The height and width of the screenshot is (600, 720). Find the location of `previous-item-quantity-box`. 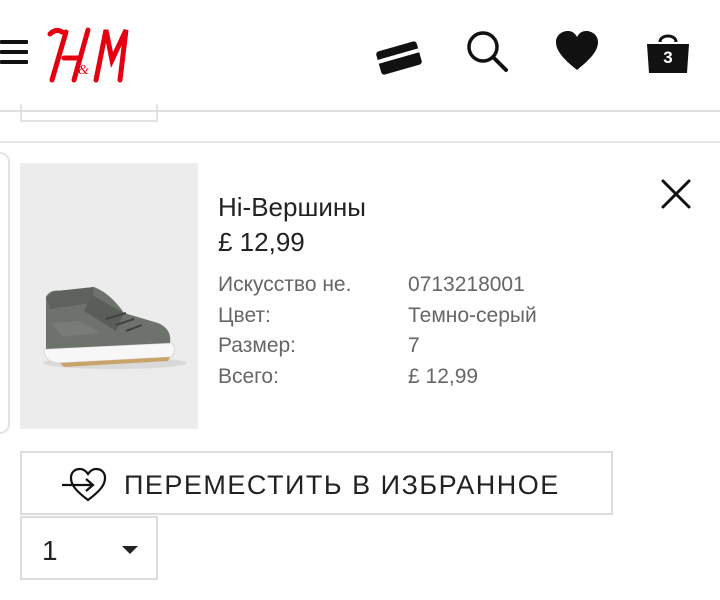

previous-item-quantity-box is located at coordinates (89, 113).